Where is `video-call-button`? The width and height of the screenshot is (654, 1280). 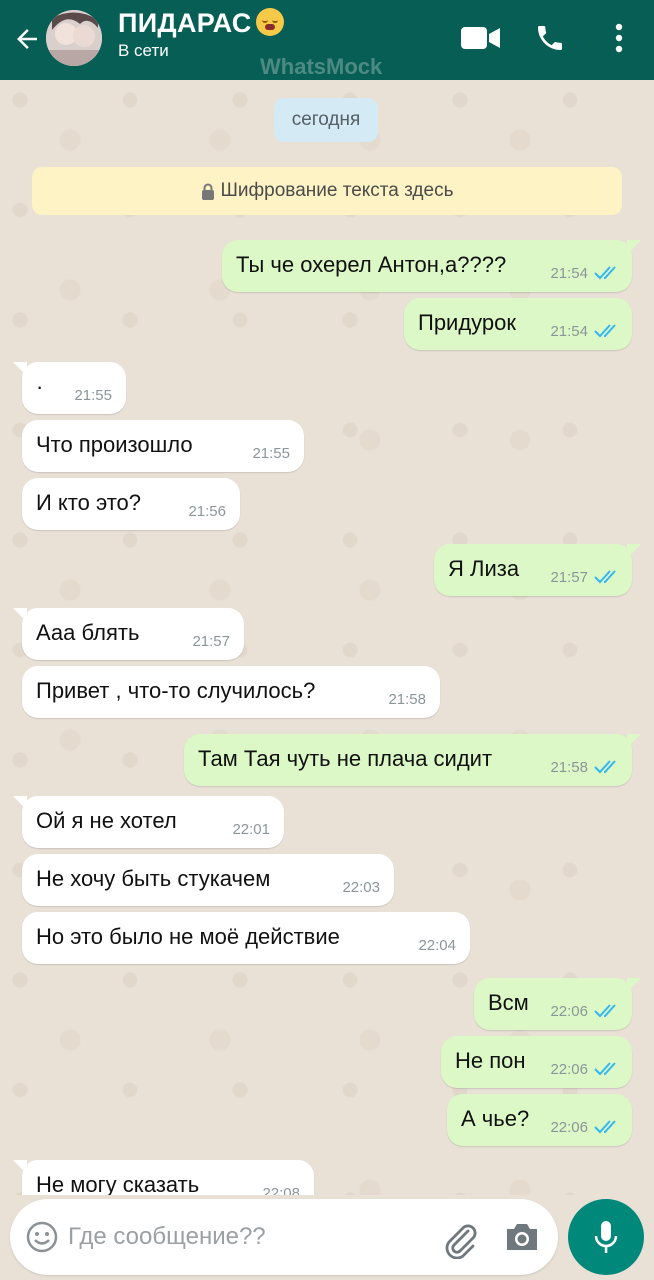
video-call-button is located at coordinates (481, 38).